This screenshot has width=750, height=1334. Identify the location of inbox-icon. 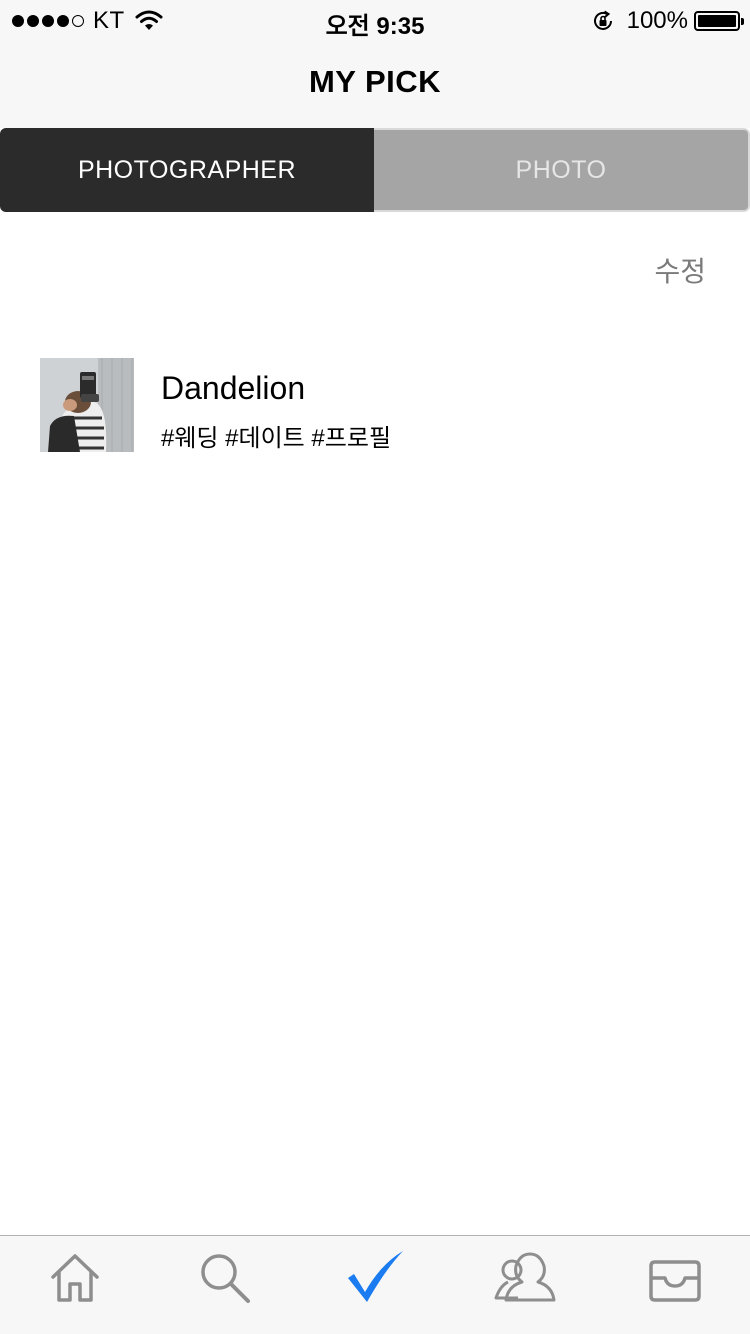
(675, 1278).